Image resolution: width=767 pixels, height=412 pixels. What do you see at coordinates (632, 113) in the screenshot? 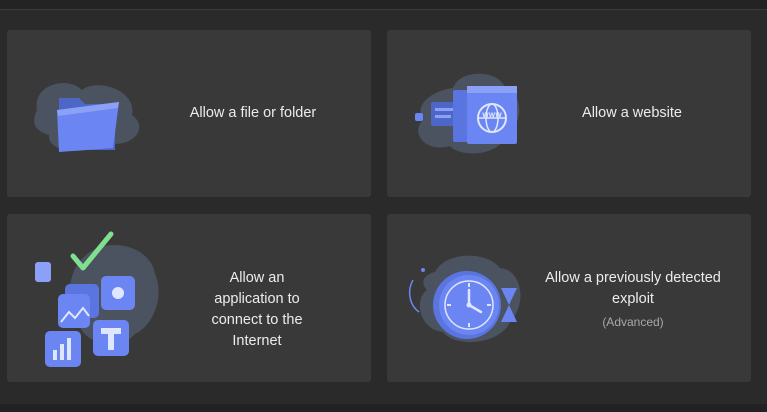
I see `allow-website-label: Allow a website` at bounding box center [632, 113].